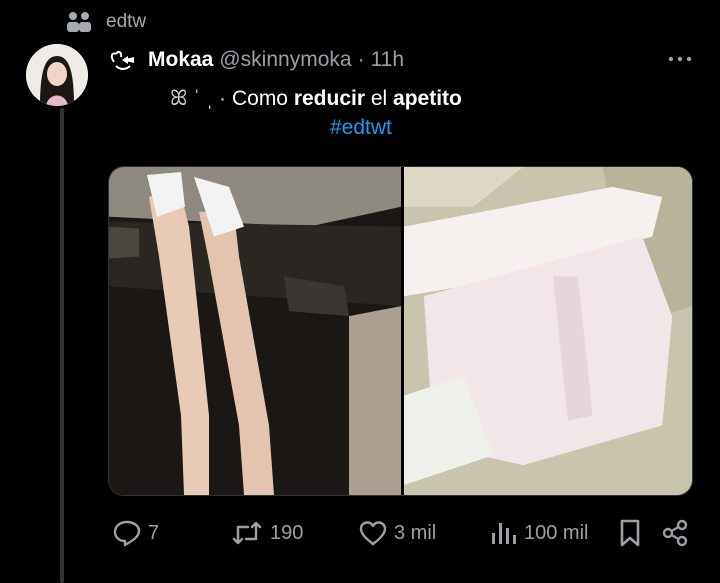  What do you see at coordinates (62, 345) in the screenshot?
I see `thread-line` at bounding box center [62, 345].